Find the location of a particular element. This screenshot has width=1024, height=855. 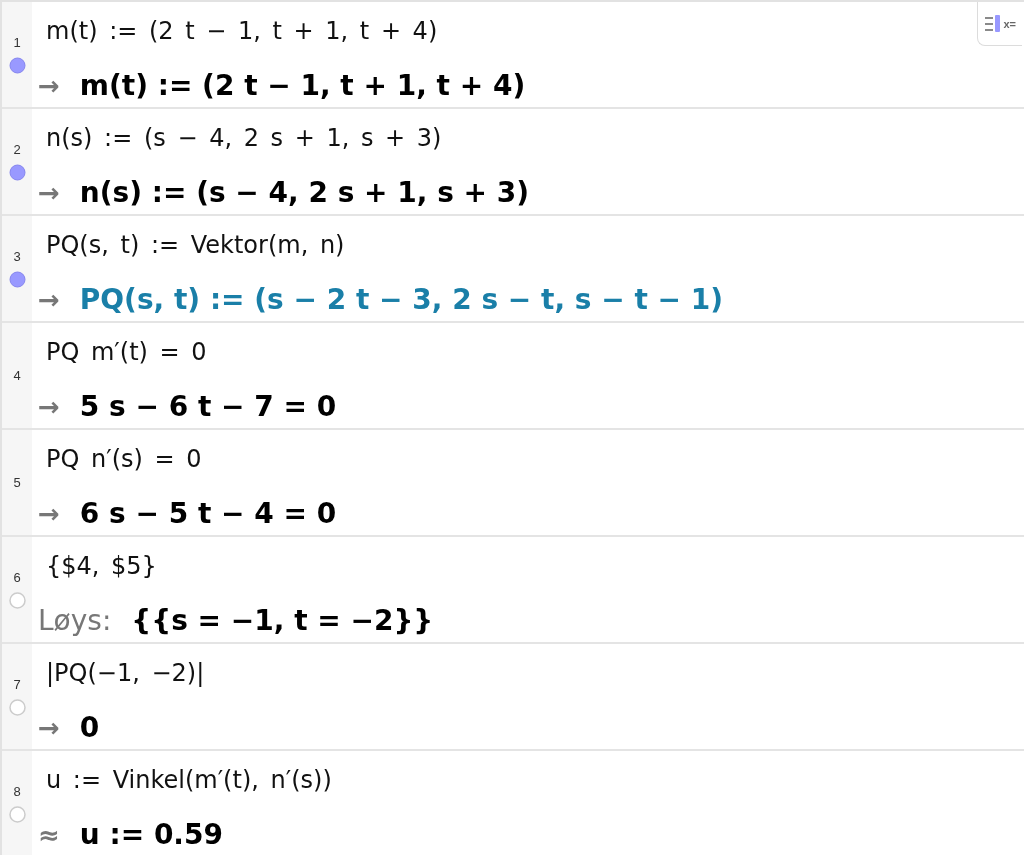

input-expression: u := Vinkel(m′(t), n′(s)) is located at coordinates (189, 780).